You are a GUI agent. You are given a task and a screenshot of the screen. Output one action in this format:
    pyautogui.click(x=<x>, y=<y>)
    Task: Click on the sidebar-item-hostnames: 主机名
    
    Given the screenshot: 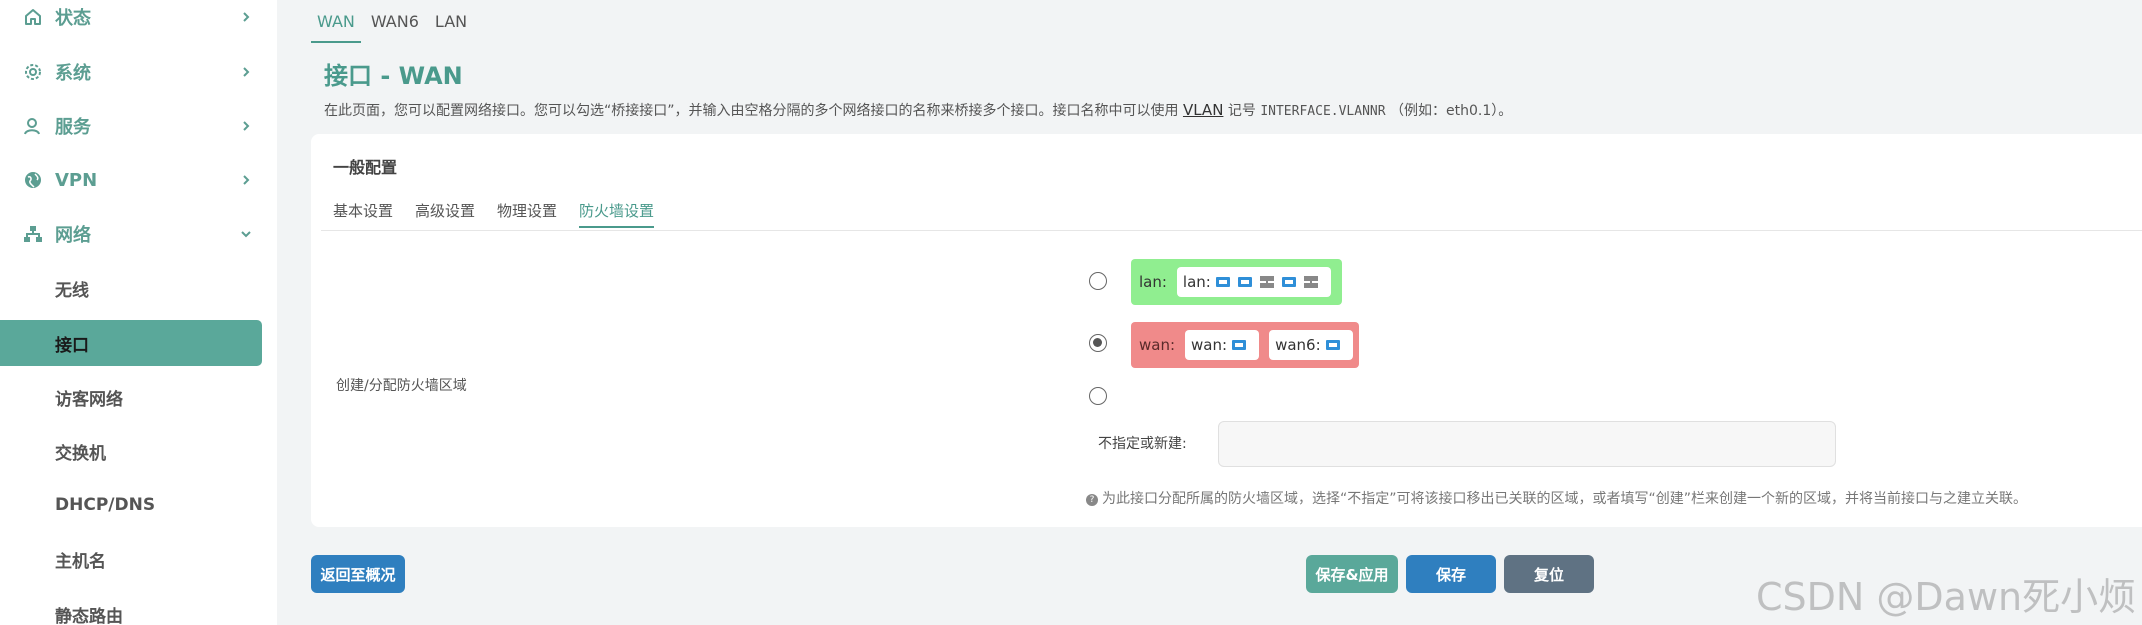 What is the action you would take?
    pyautogui.click(x=131, y=559)
    